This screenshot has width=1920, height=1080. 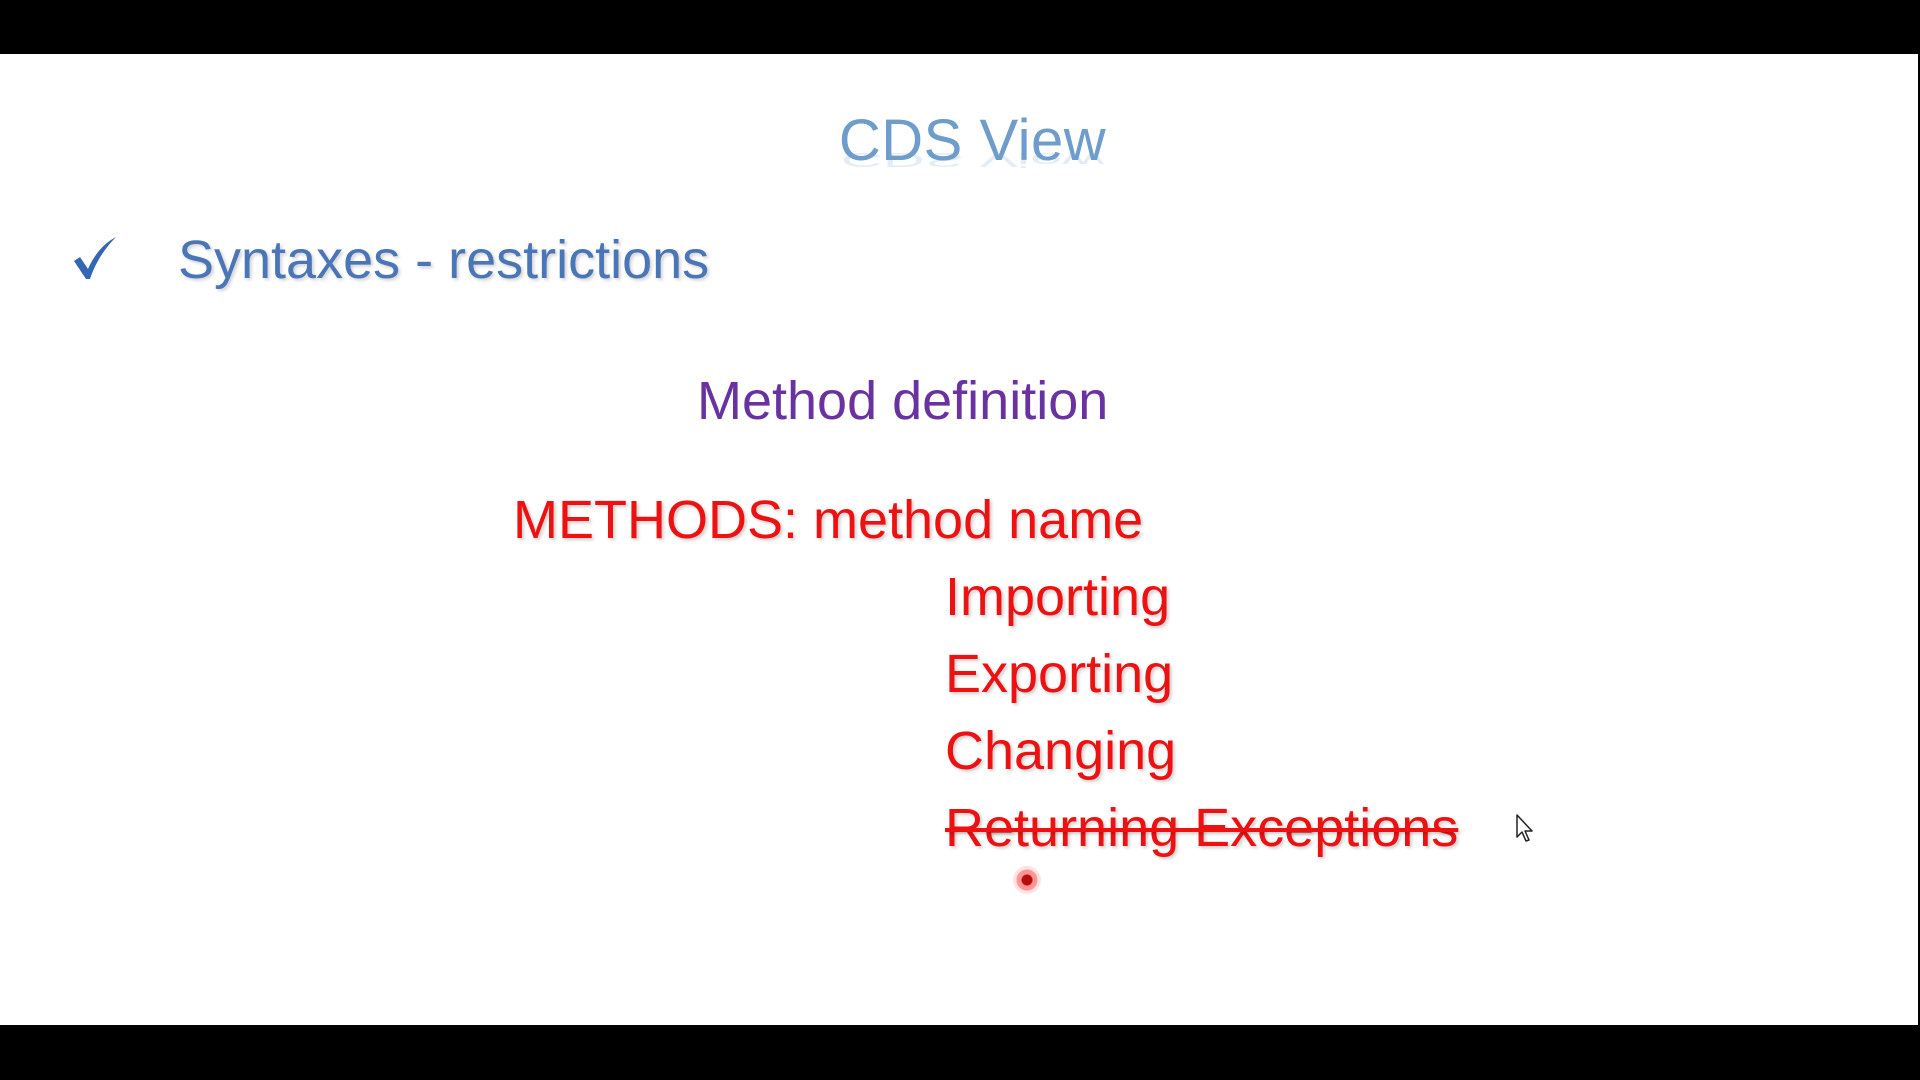 I want to click on subheading: Method definition, so click(x=903, y=401).